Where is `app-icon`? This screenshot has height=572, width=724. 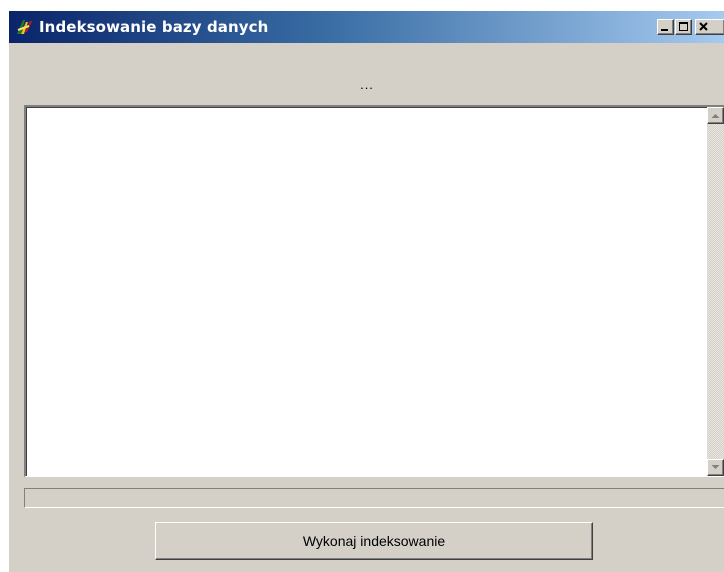 app-icon is located at coordinates (24, 27).